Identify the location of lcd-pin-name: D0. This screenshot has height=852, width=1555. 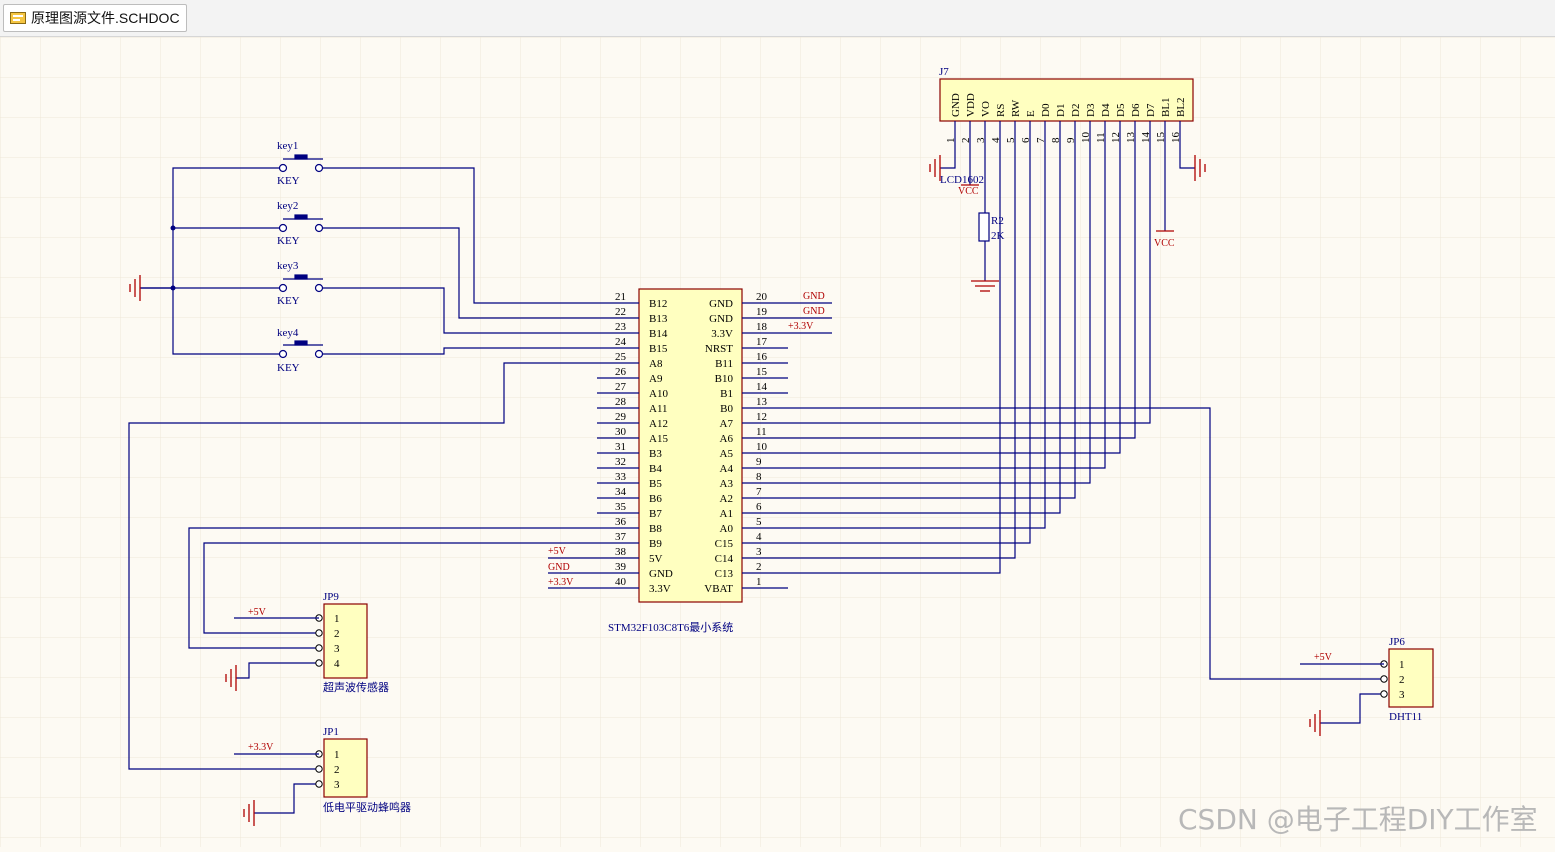
(1046, 110).